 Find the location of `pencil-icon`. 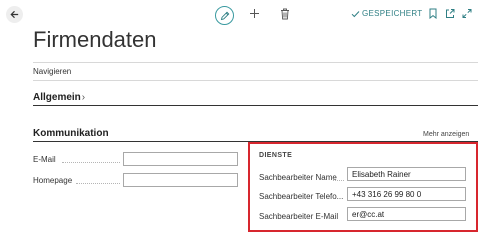

pencil-icon is located at coordinates (224, 15).